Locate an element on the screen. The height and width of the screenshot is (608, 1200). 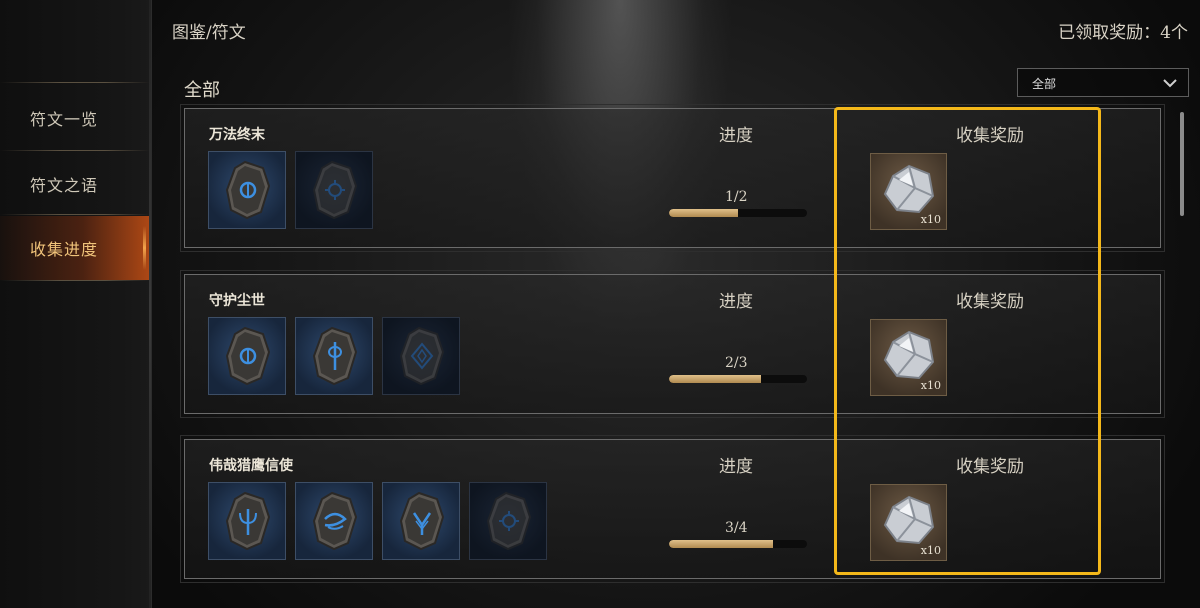
sidebar-item-label: 符文一览 is located at coordinates (64, 119).